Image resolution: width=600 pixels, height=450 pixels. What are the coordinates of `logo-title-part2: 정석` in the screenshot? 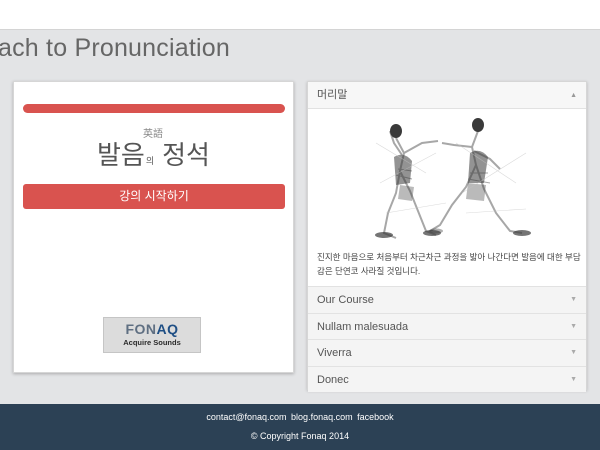 It's located at (186, 156).